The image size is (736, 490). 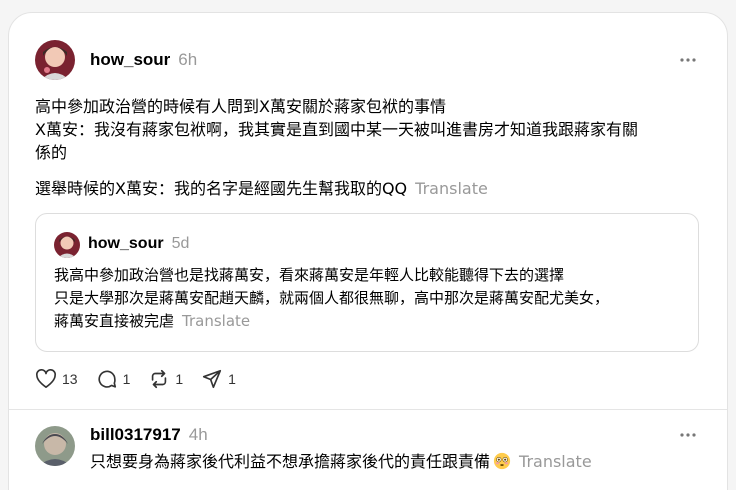 What do you see at coordinates (309, 275) in the screenshot?
I see `post-text-line: 我高中參加政治營也是找蔣萬安，看來蔣萬安是年輕人比較能聽得下去的選擇` at bounding box center [309, 275].